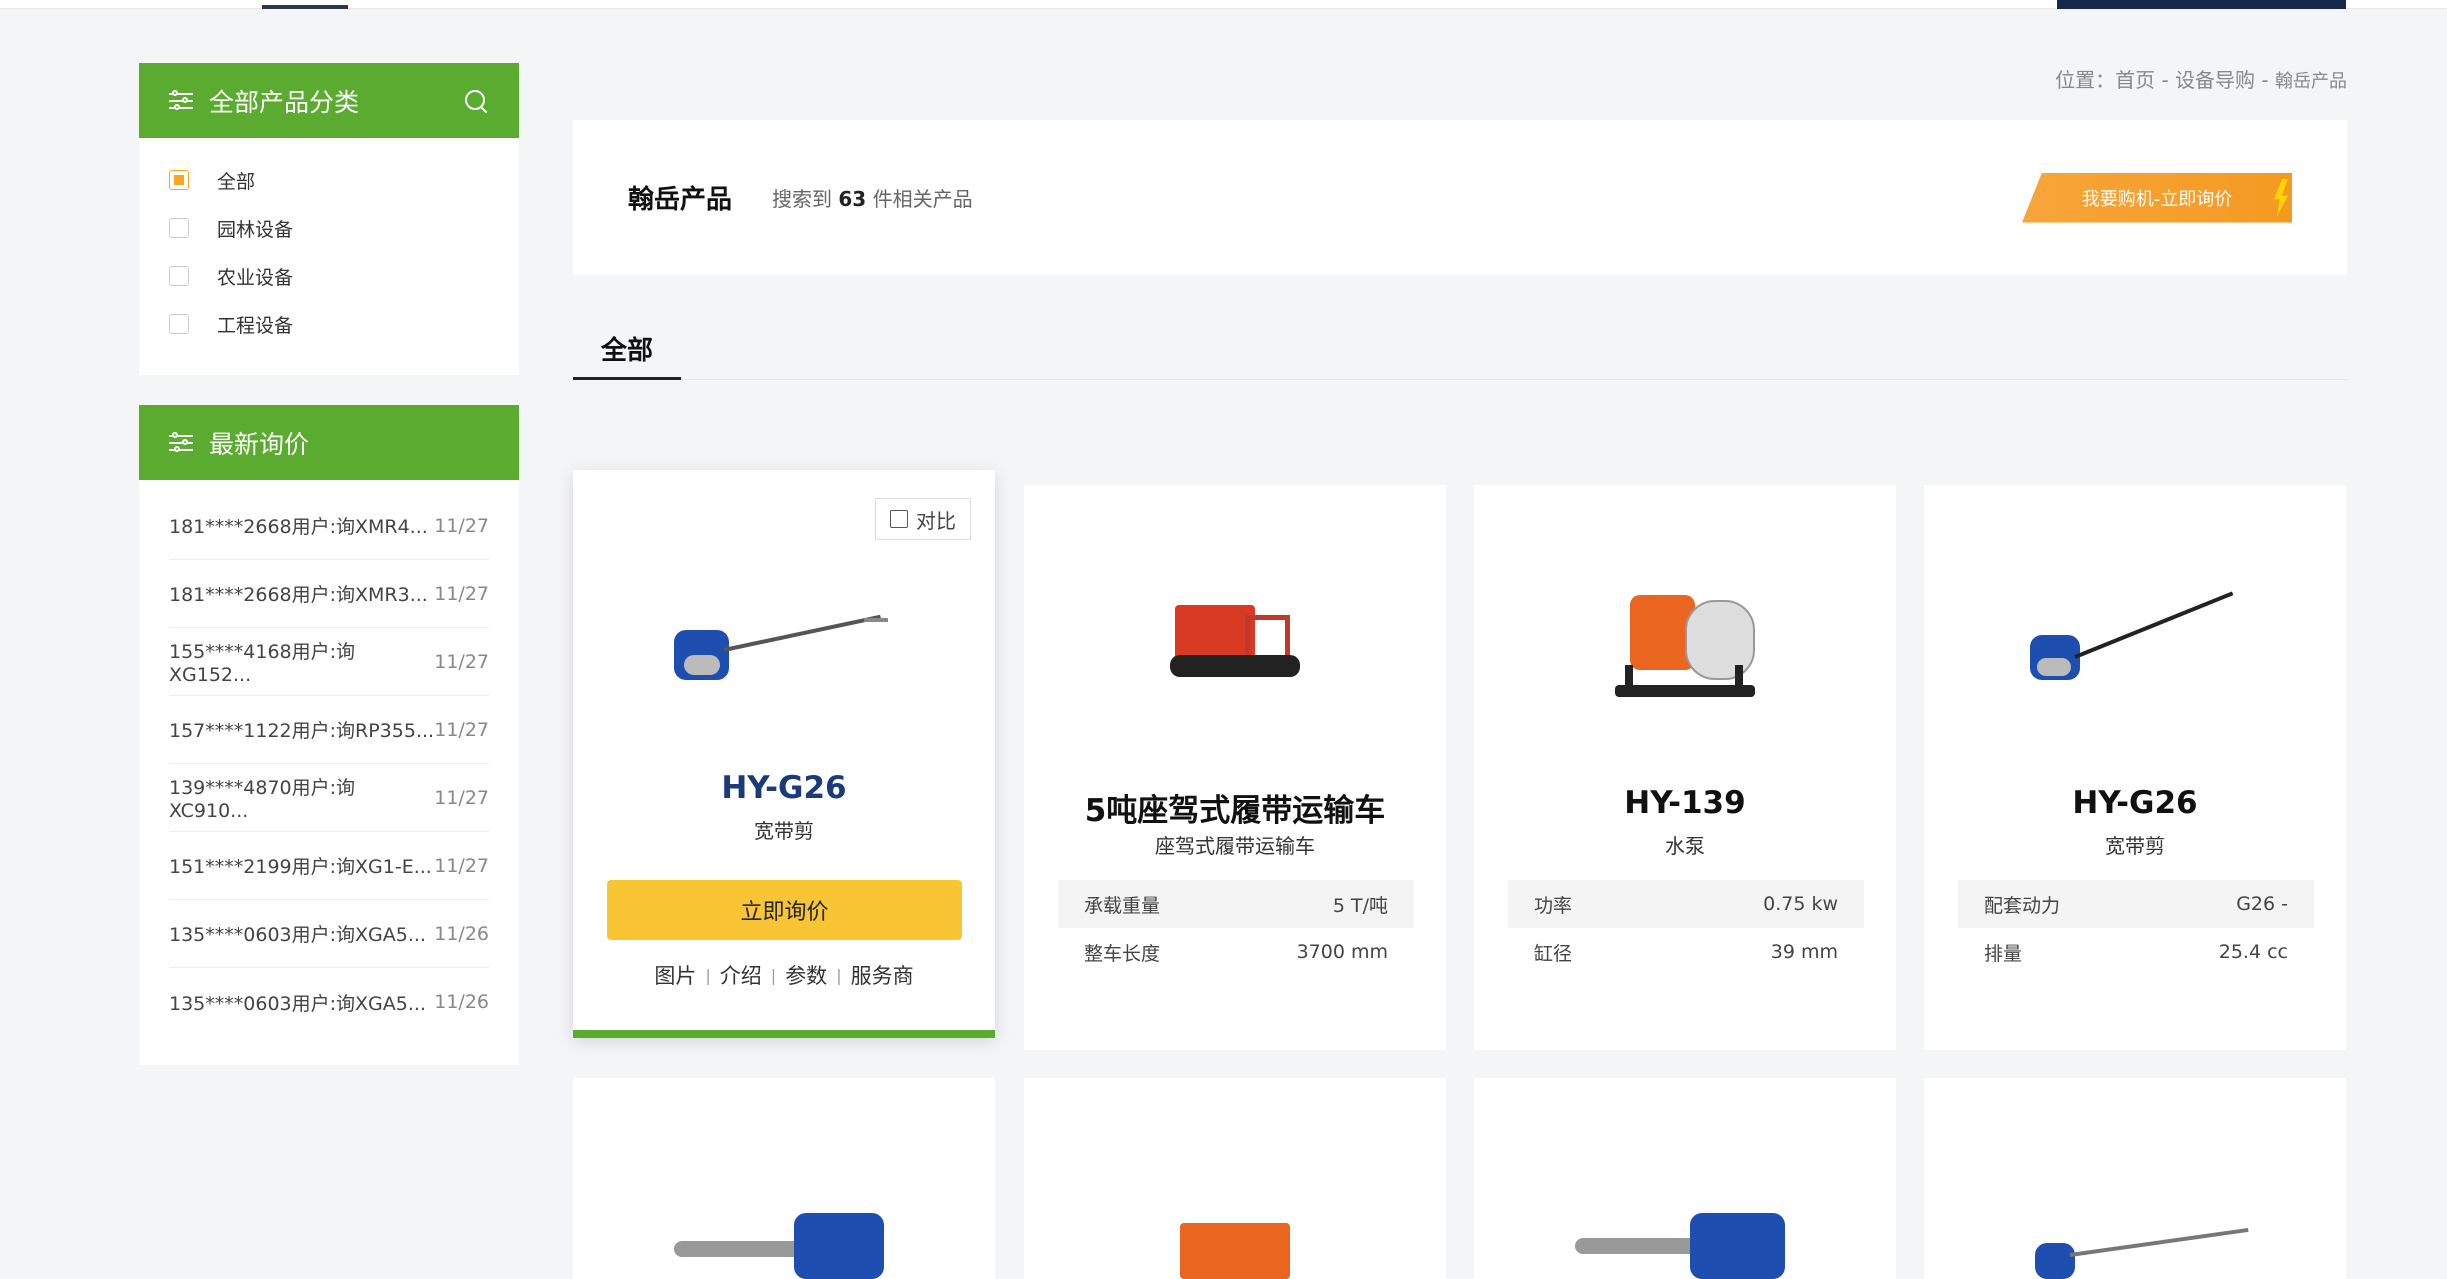 The width and height of the screenshot is (2447, 1279). Describe the element at coordinates (806, 975) in the screenshot. I see `link-params: 参数` at that location.